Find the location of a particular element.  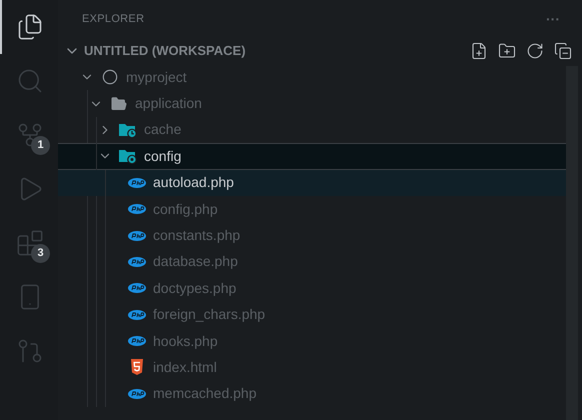

branch-icon is located at coordinates (30, 135).